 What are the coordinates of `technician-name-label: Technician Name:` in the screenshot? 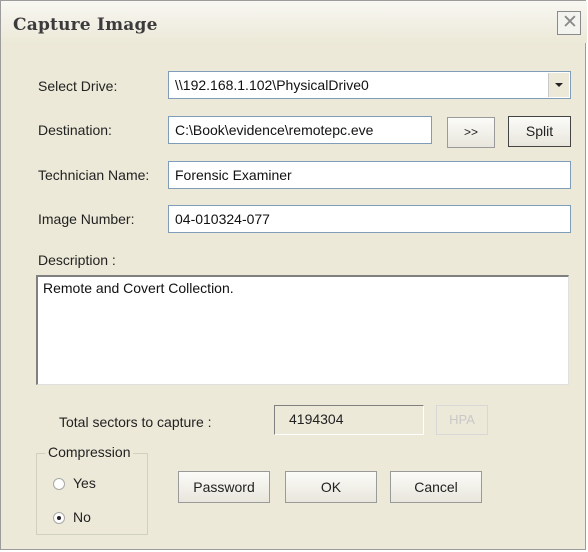 It's located at (94, 175).